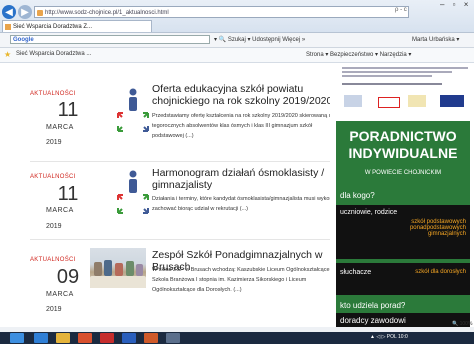 Image resolution: width=474 pixels, height=344 pixels. Describe the element at coordinates (403, 144) in the screenshot. I see `banner-headline: PORADNICTWO INDYWIDUALNE` at that location.